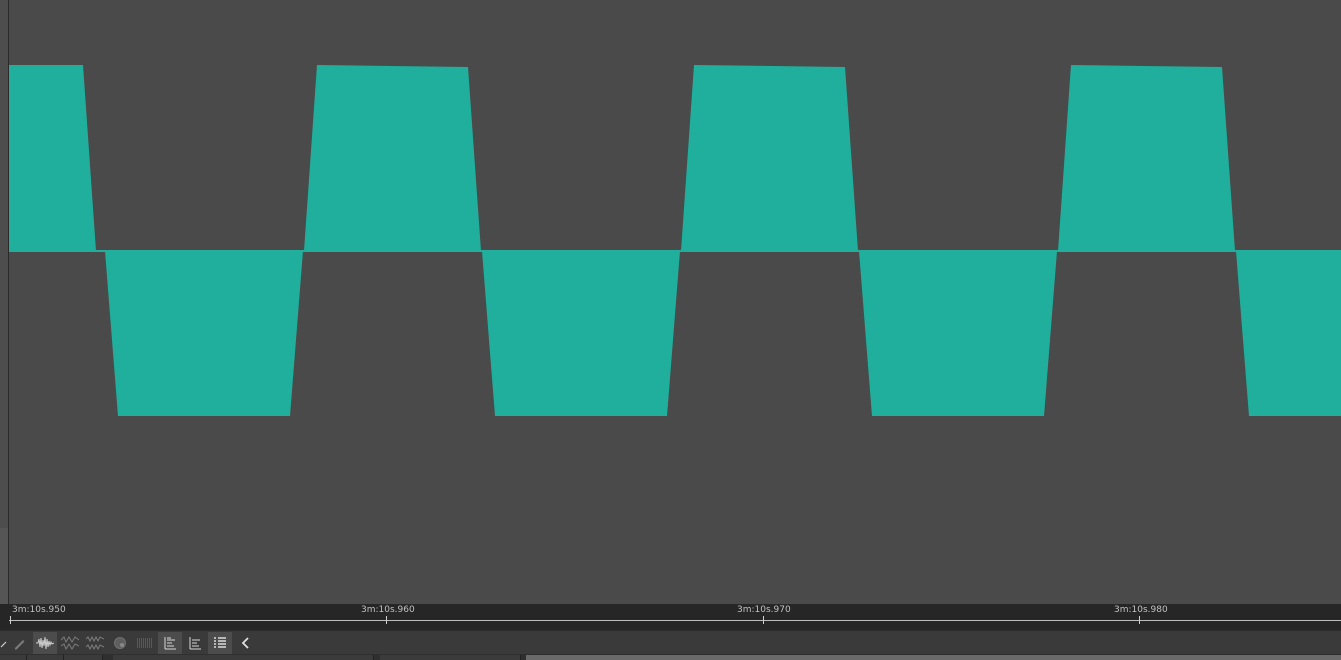 This screenshot has height=660, width=1341. Describe the element at coordinates (70, 643) in the screenshot. I see `waveform-split-icon` at that location.